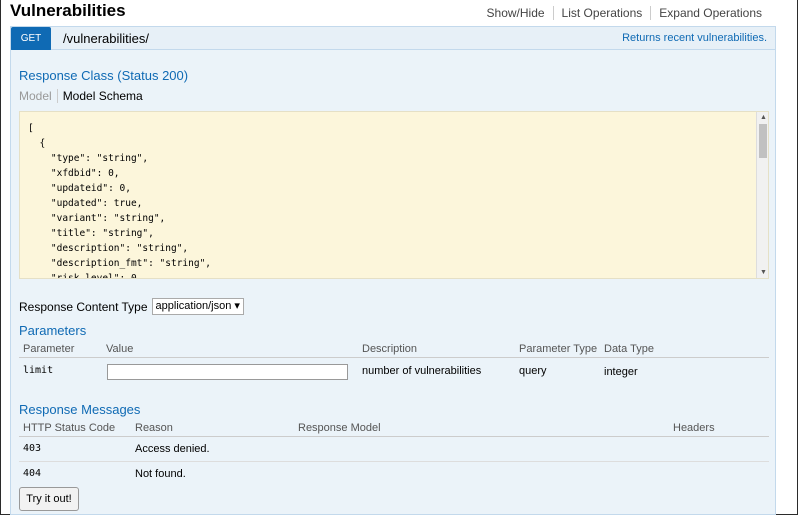 This screenshot has height=515, width=798. I want to click on http-method-badge: GET, so click(31, 39).